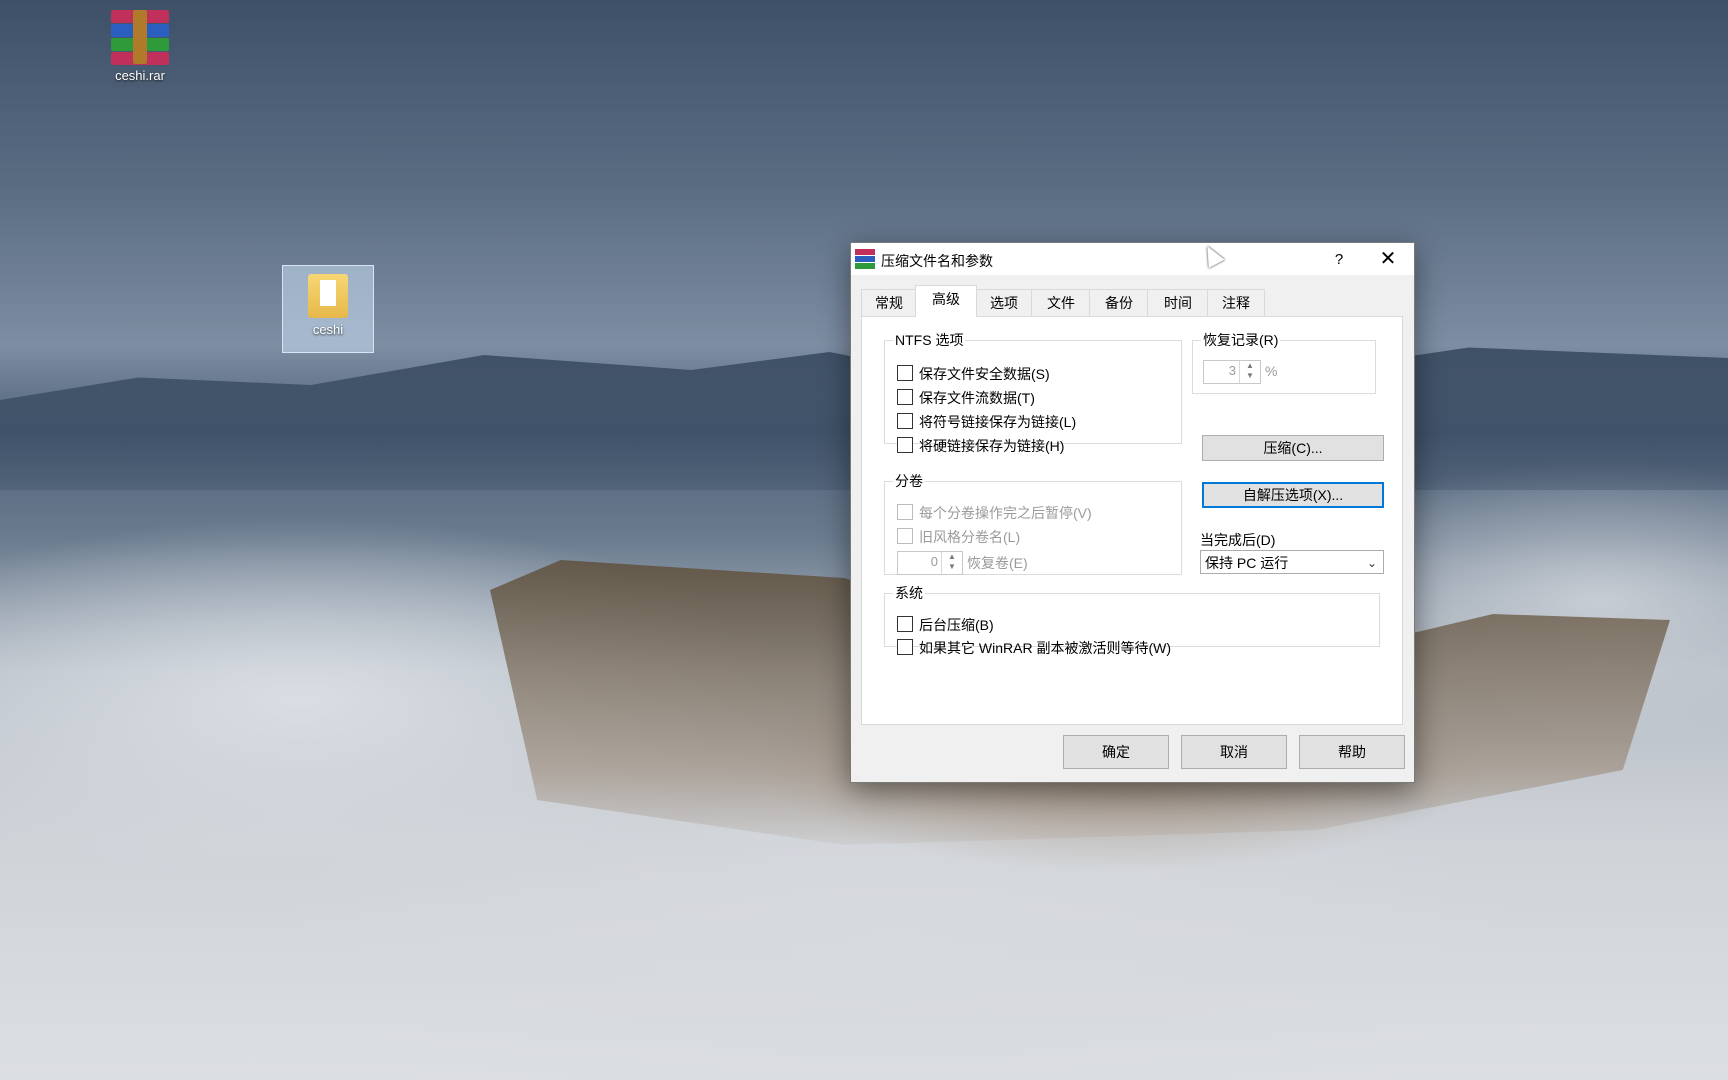 This screenshot has height=1080, width=1728. I want to click on chevron-down-icon: ⌄, so click(1371, 563).